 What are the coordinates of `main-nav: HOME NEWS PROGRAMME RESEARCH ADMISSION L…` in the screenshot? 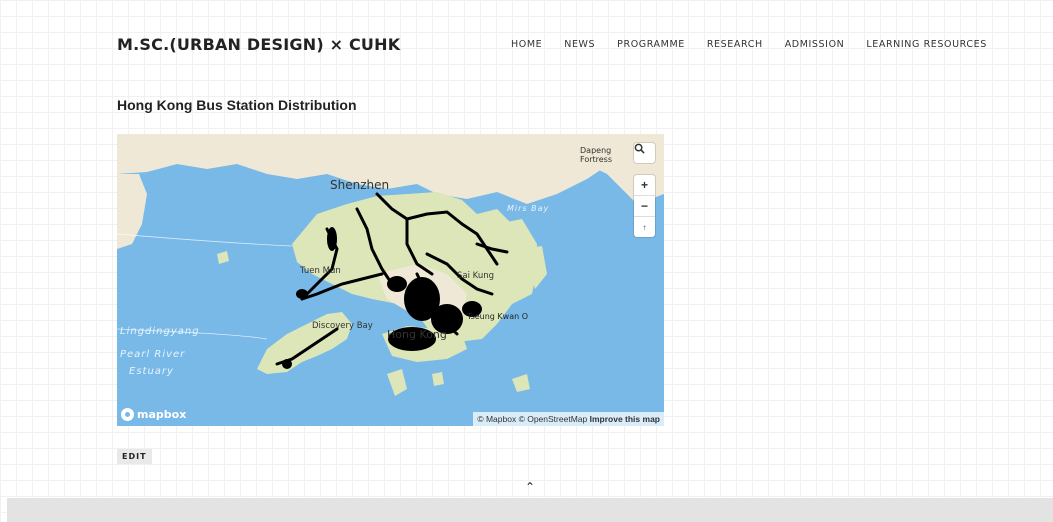 It's located at (760, 44).